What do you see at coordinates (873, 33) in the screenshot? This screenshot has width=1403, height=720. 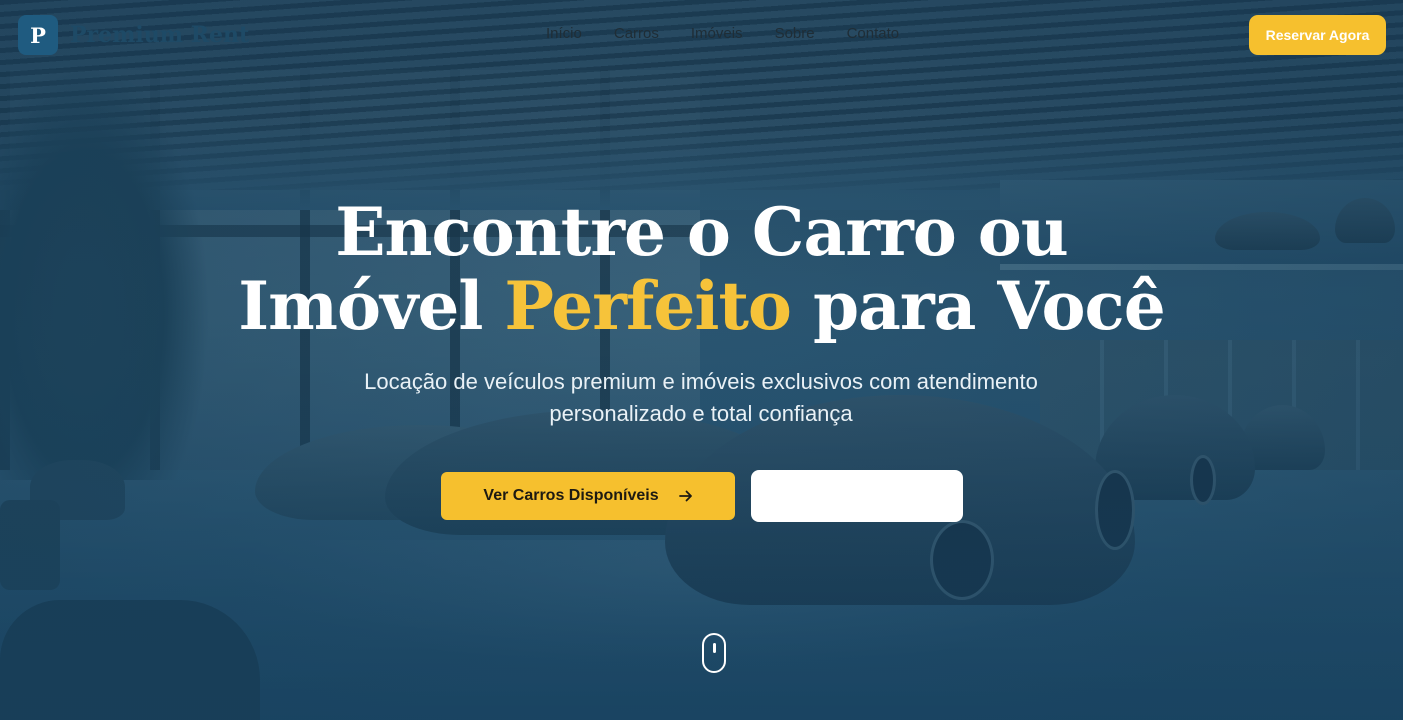 I see `nav-link-contato: Contato` at bounding box center [873, 33].